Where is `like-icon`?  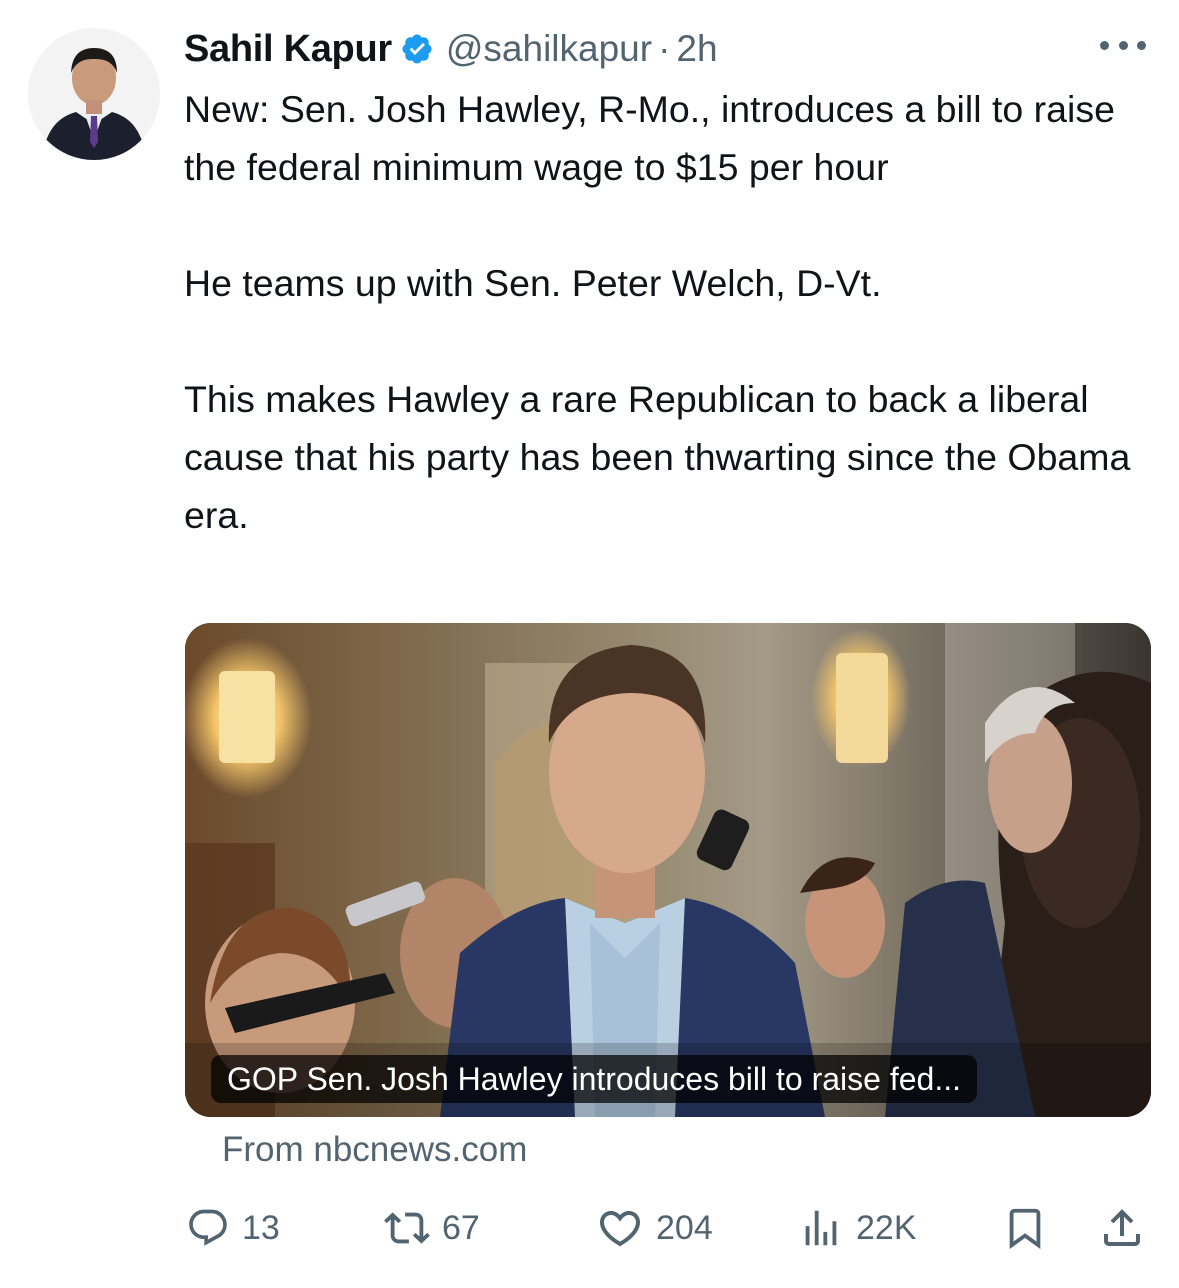 like-icon is located at coordinates (620, 1228).